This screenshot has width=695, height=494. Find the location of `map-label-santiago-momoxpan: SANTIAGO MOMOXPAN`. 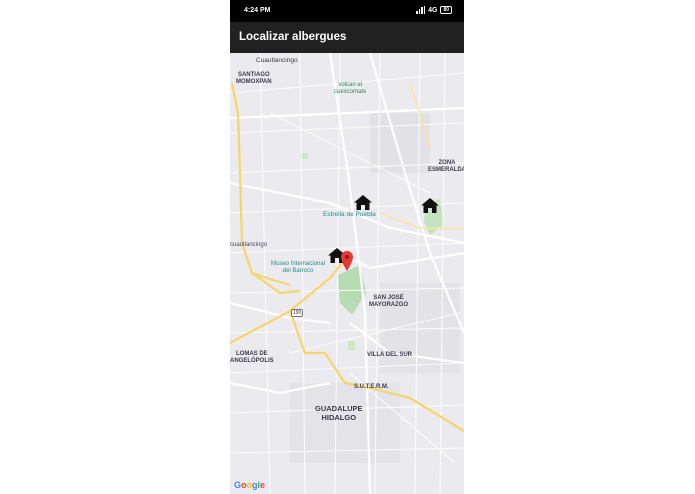

map-label-santiago-momoxpan: SANTIAGO MOMOXPAN is located at coordinates (254, 78).